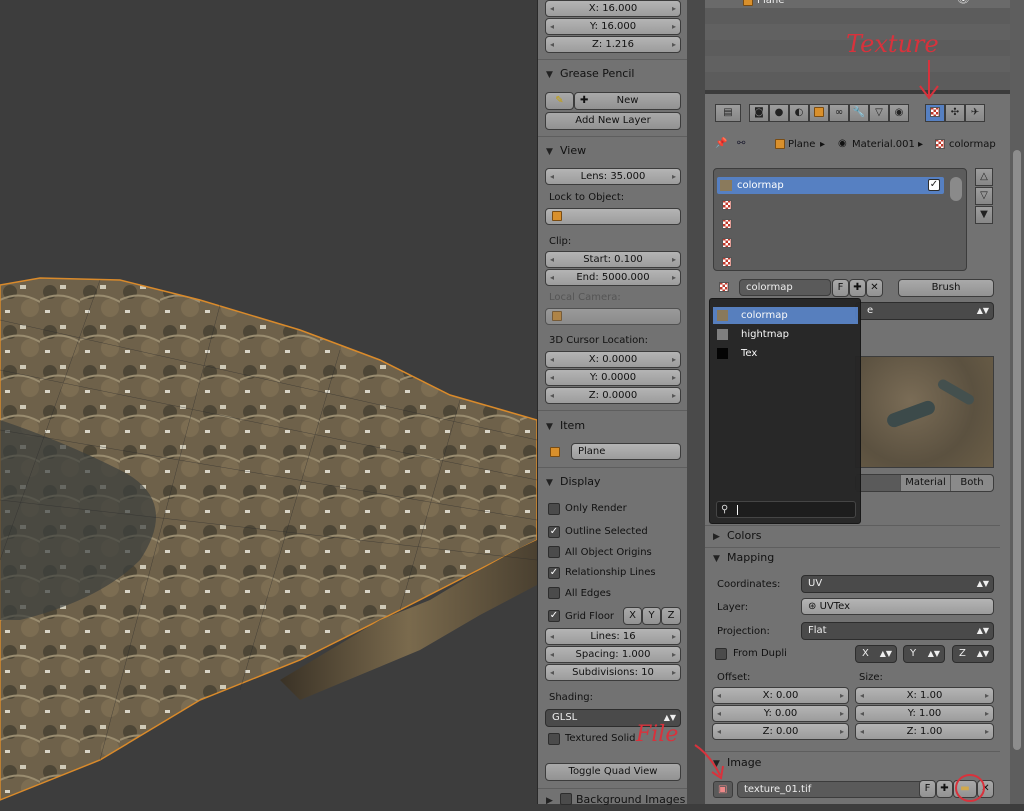 This screenshot has width=1024, height=811. Describe the element at coordinates (613, 636) in the screenshot. I see `grid-lines-field: ◂ Lines: 16 ▸` at that location.